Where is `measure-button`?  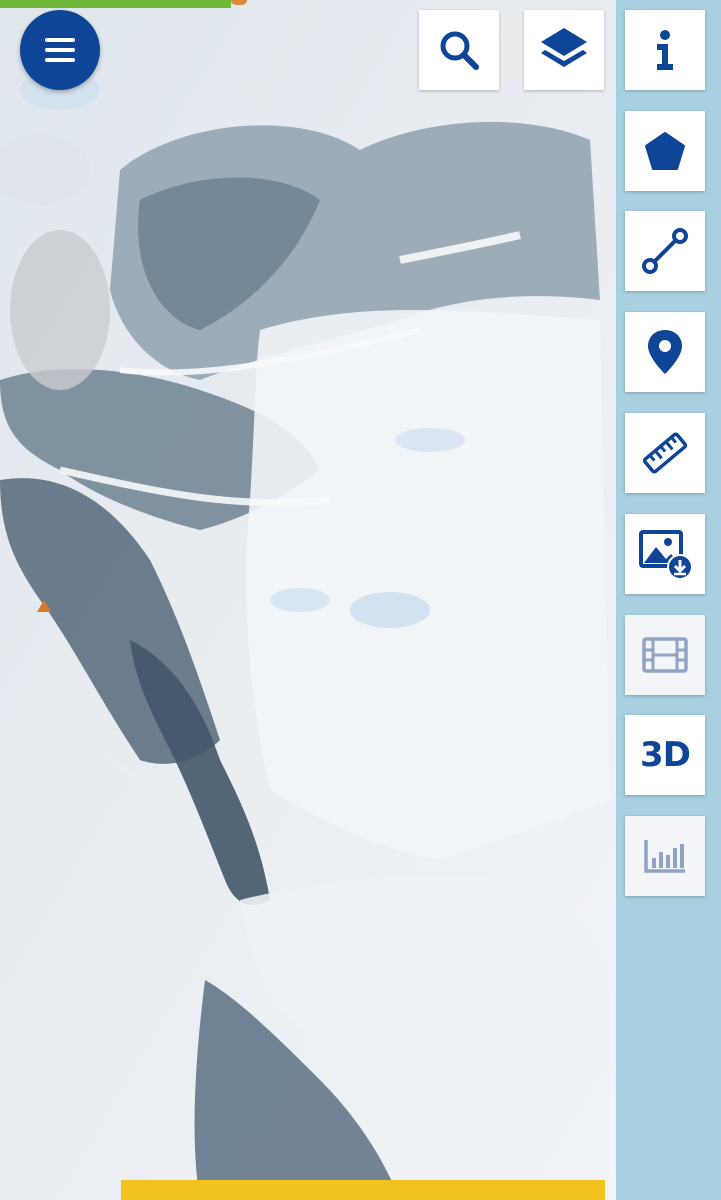
measure-button is located at coordinates (665, 453).